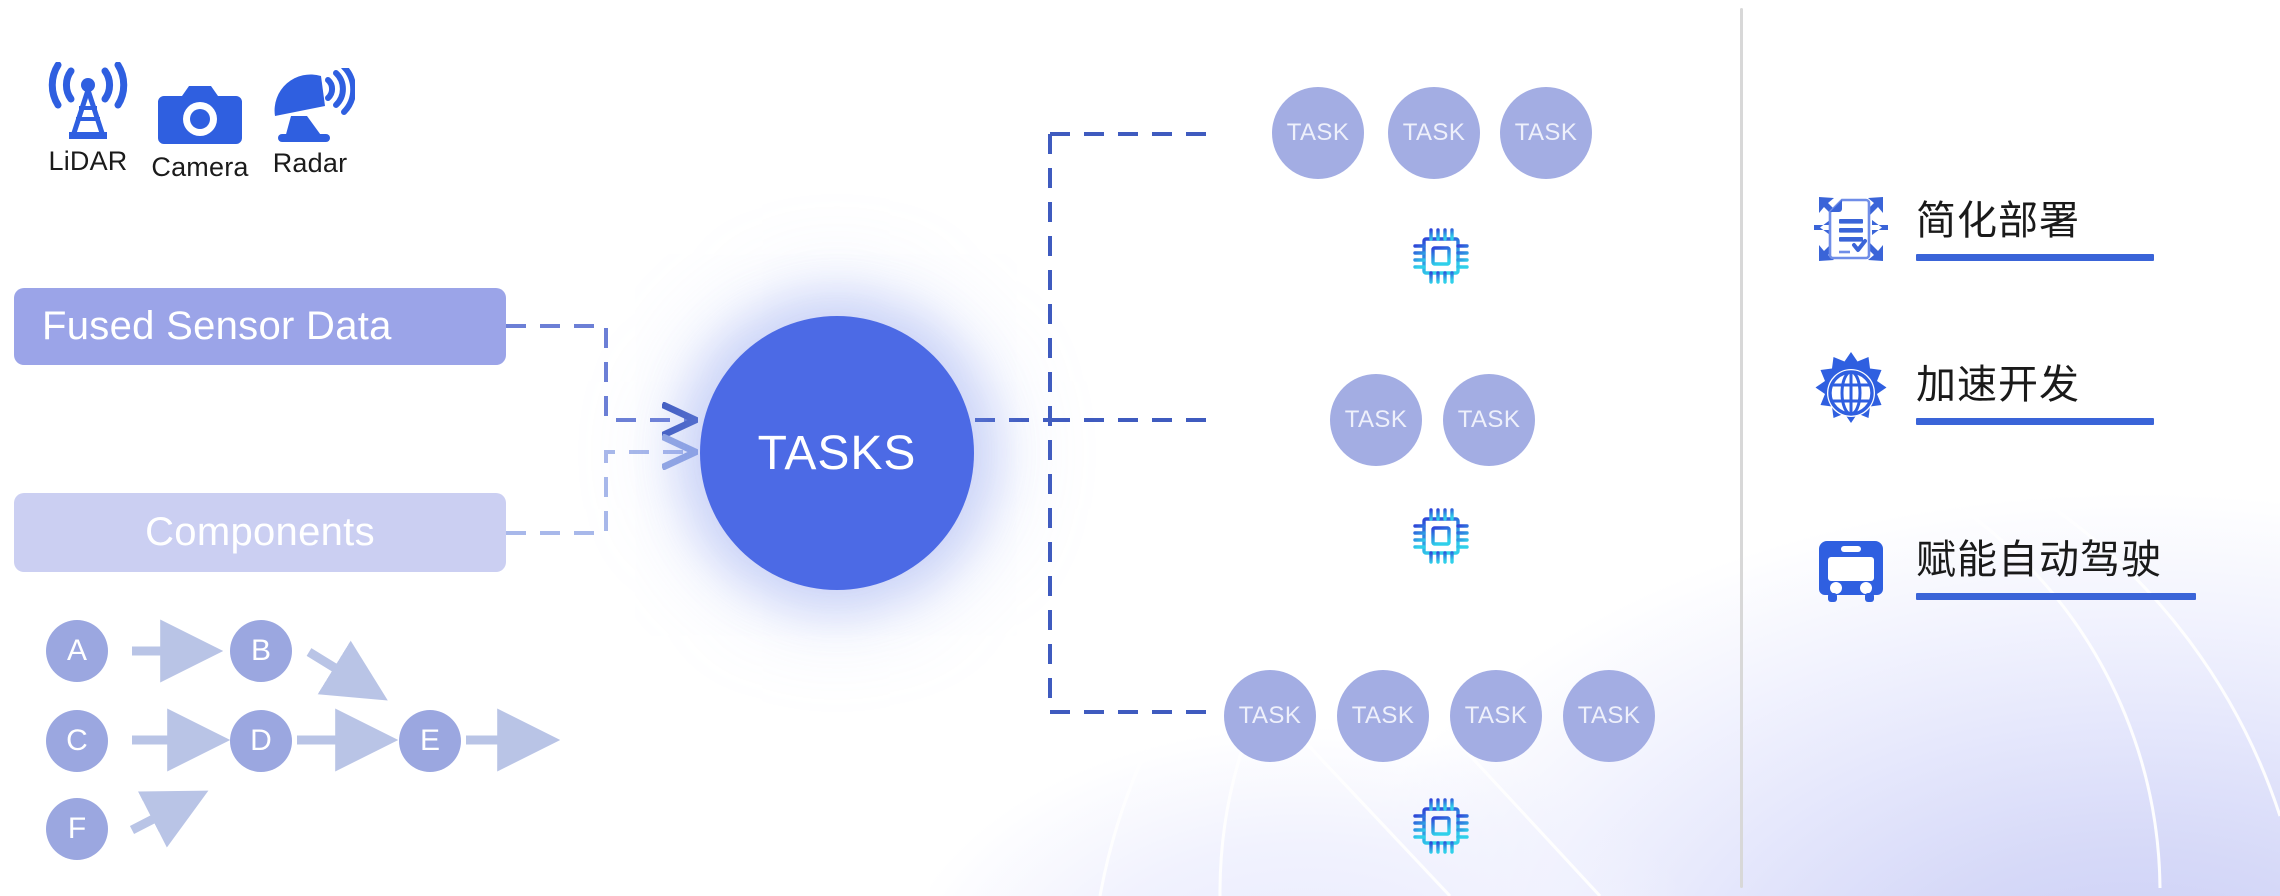  I want to click on feature-label: 加速开发, so click(1998, 385).